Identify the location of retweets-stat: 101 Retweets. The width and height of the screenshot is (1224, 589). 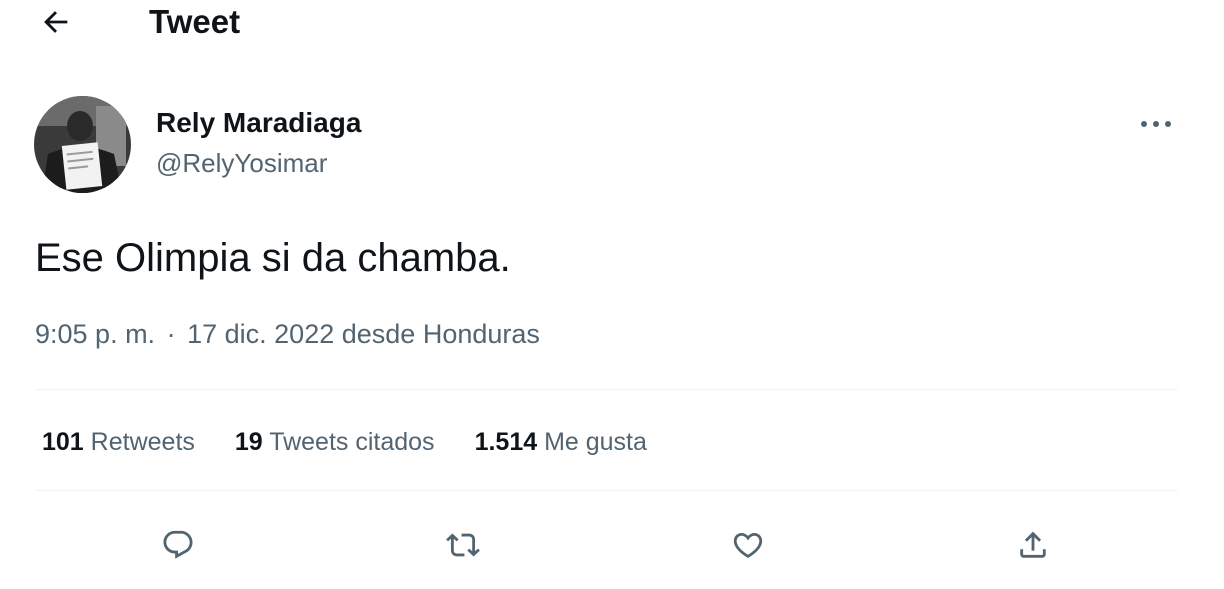
(118, 442).